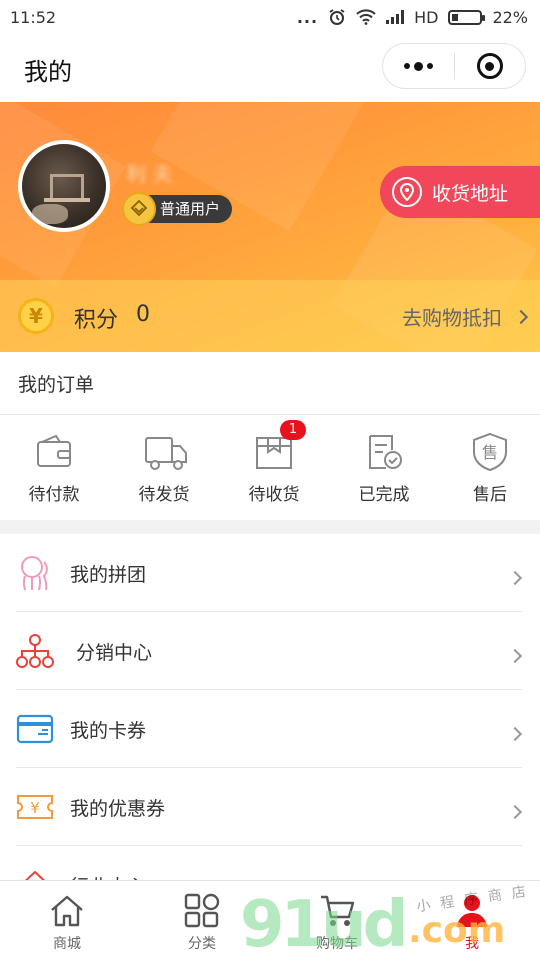 This screenshot has height=960, width=540. I want to click on order-complete-icon, so click(384, 452).